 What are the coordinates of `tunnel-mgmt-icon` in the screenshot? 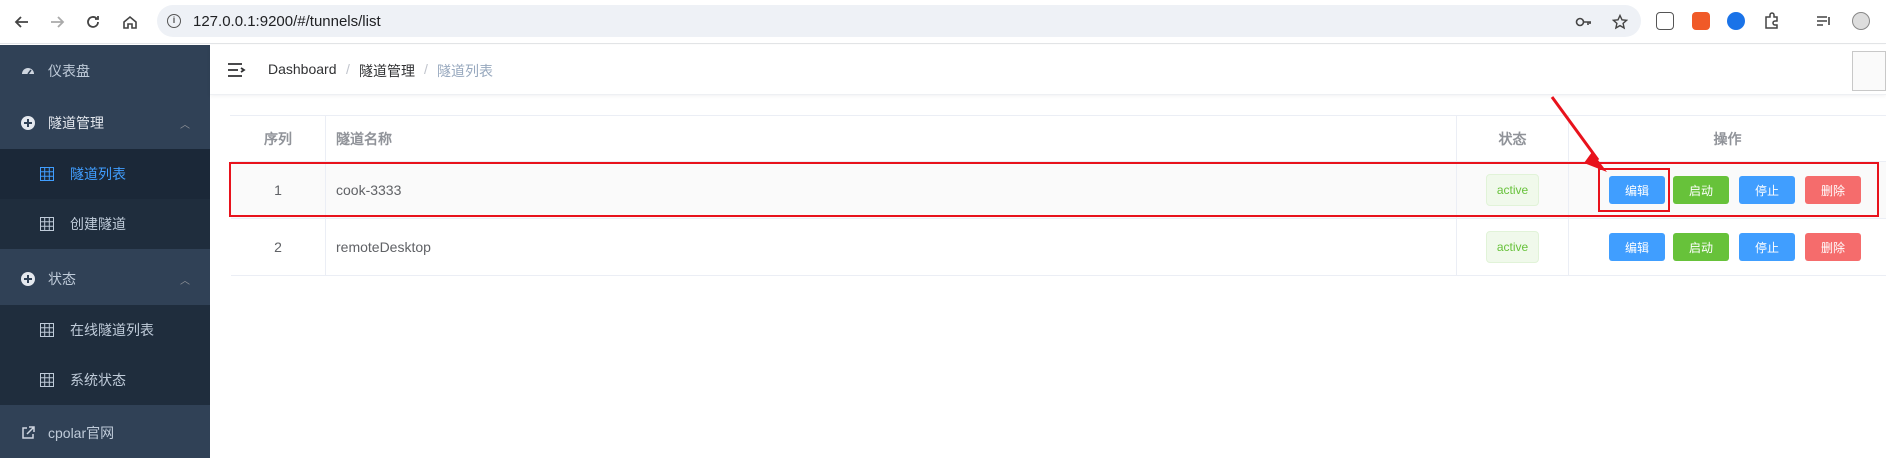 It's located at (28, 123).